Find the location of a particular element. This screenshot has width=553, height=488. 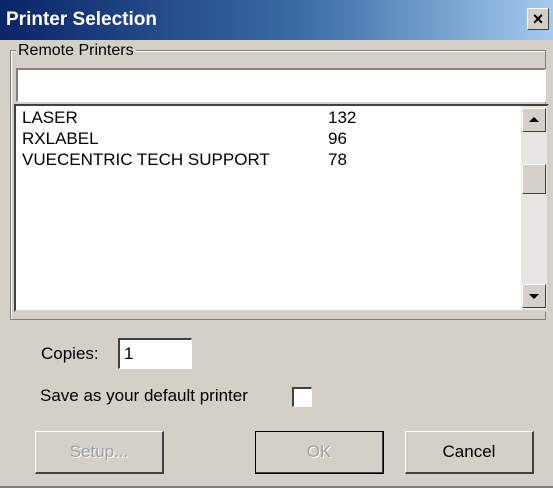

title-bar: Printer Selection × is located at coordinates (276, 20).